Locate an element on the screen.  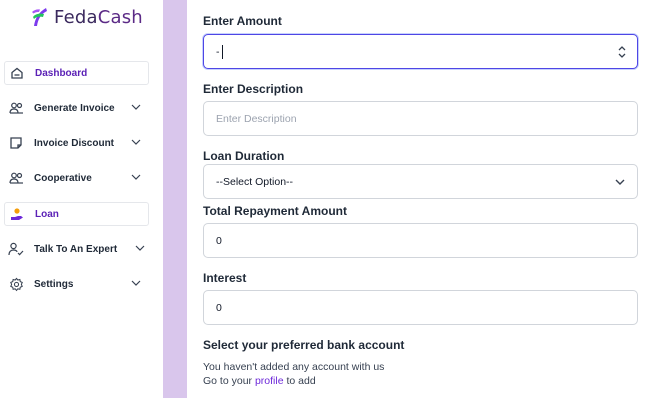
sidebar-item-cooperative: Cooperative is located at coordinates (76, 178).